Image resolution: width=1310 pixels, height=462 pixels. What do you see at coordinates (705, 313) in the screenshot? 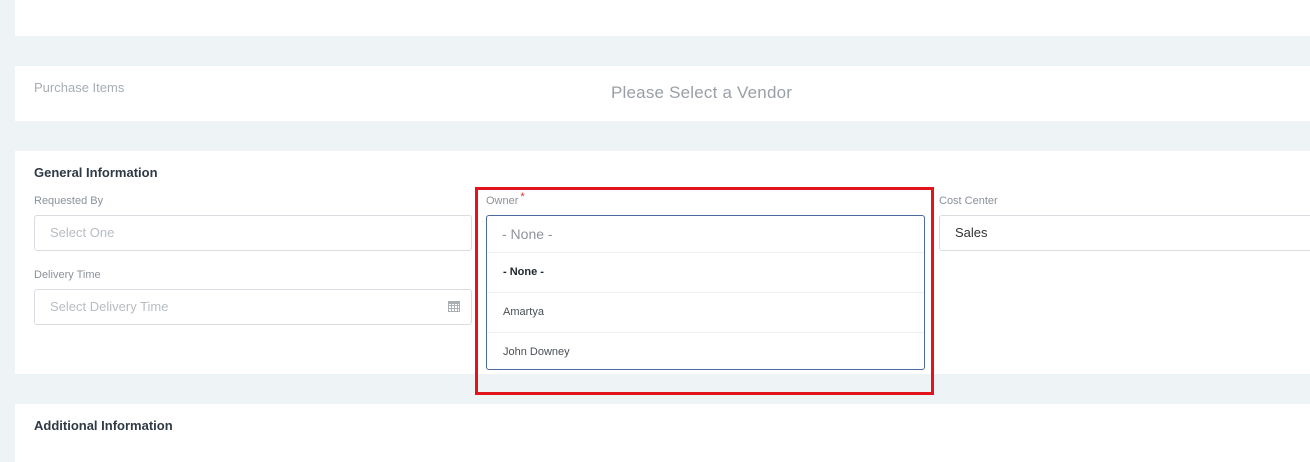
I see `owner-option-amartya: Amartya` at bounding box center [705, 313].